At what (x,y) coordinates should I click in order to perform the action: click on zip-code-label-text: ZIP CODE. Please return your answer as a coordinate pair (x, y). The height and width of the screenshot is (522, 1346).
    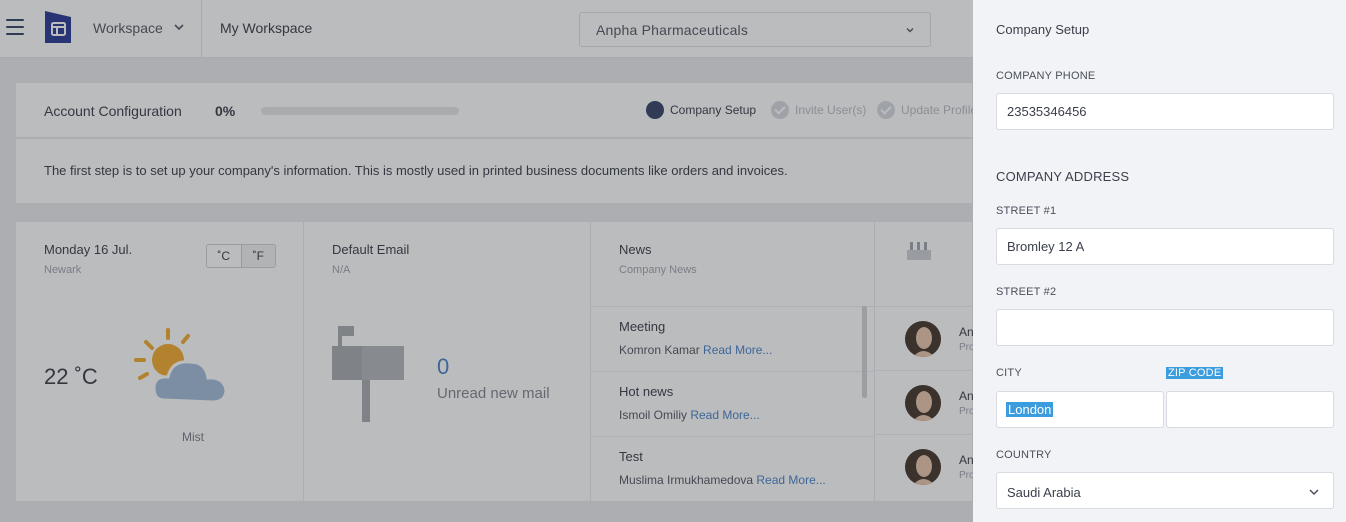
    Looking at the image, I should click on (1195, 373).